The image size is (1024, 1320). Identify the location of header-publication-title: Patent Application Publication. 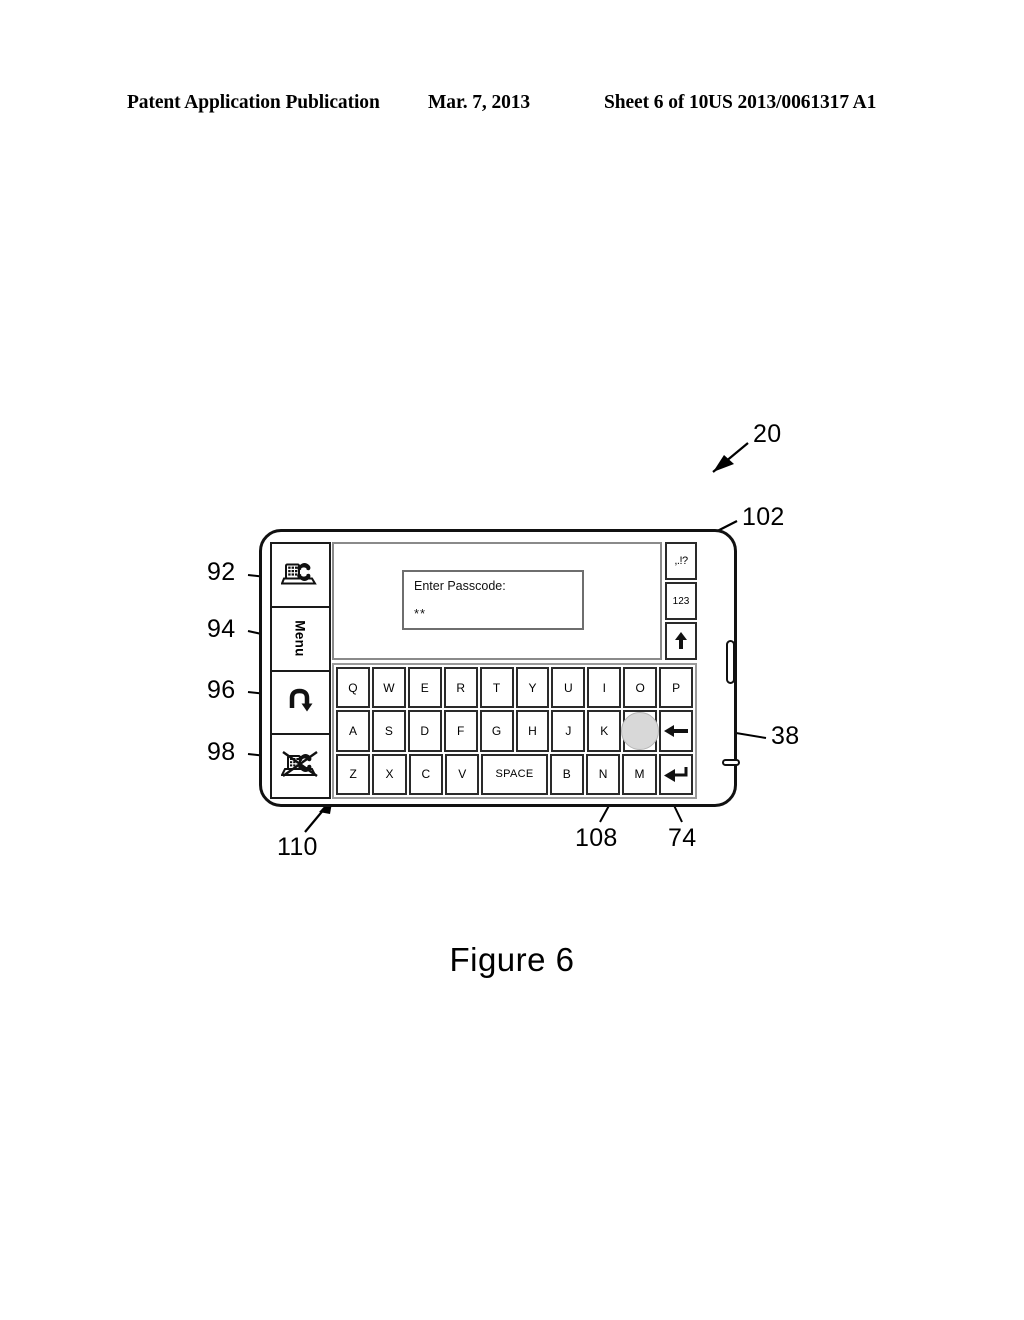
(253, 102).